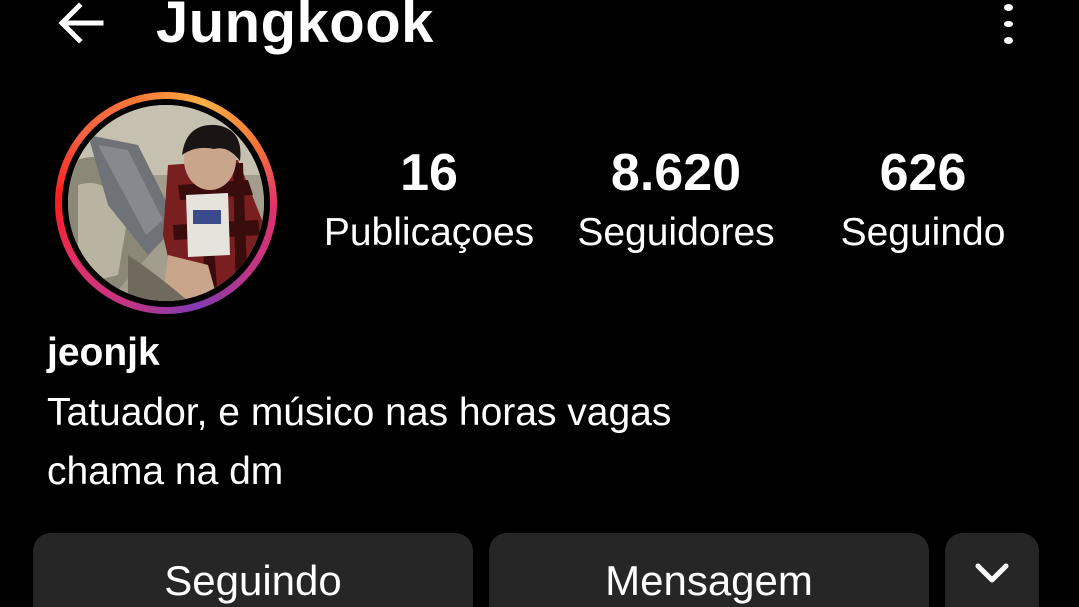  I want to click on message-button: Mensagem, so click(709, 570).